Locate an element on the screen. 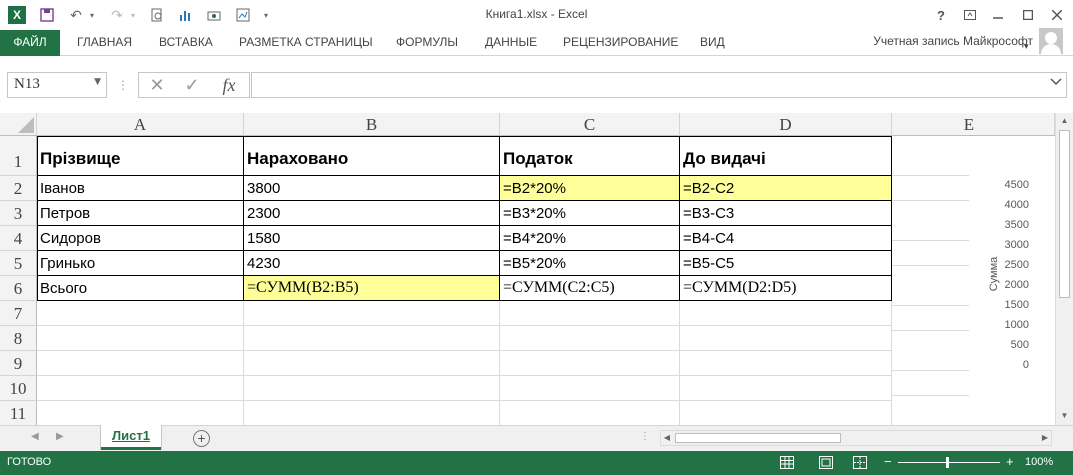  cell-d5: =B5-C5 is located at coordinates (786, 263).